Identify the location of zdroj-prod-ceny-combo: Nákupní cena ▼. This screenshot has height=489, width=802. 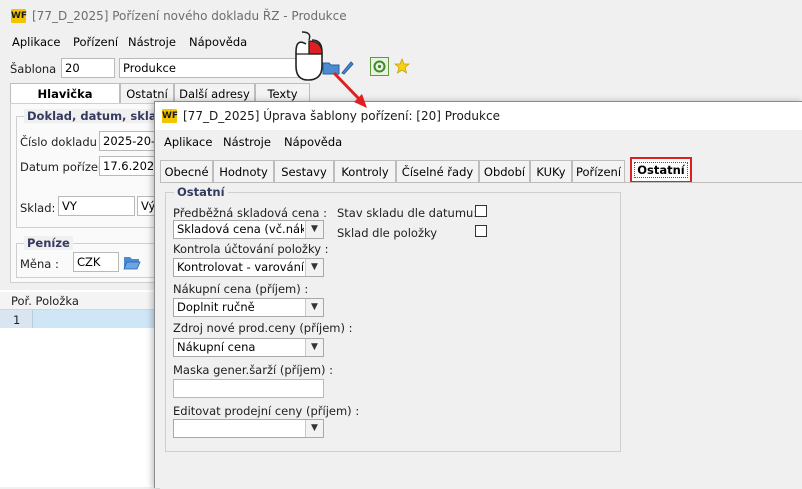
(248, 347).